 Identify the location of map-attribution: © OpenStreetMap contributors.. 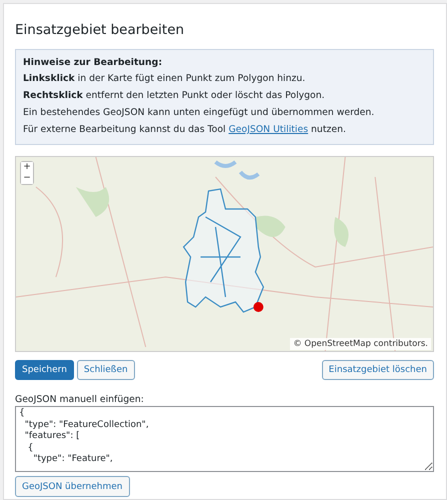
(360, 344).